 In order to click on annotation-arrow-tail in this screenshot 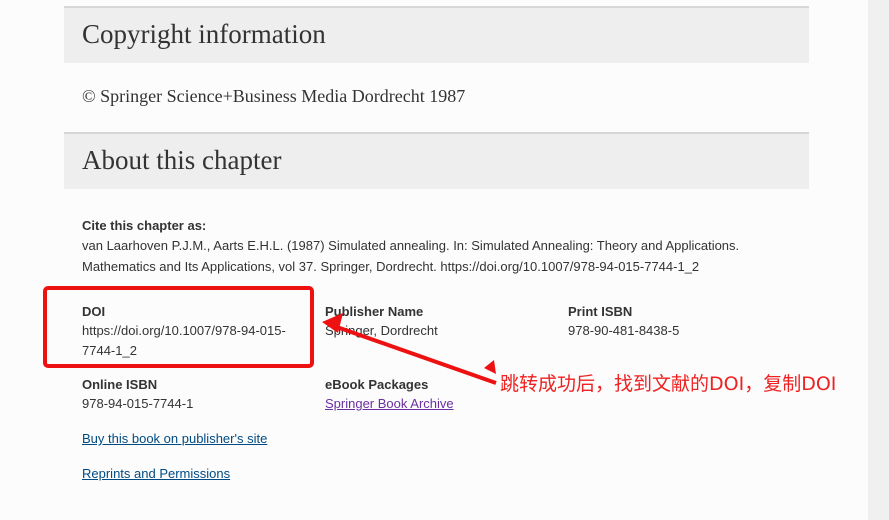, I will do `click(490, 367)`.